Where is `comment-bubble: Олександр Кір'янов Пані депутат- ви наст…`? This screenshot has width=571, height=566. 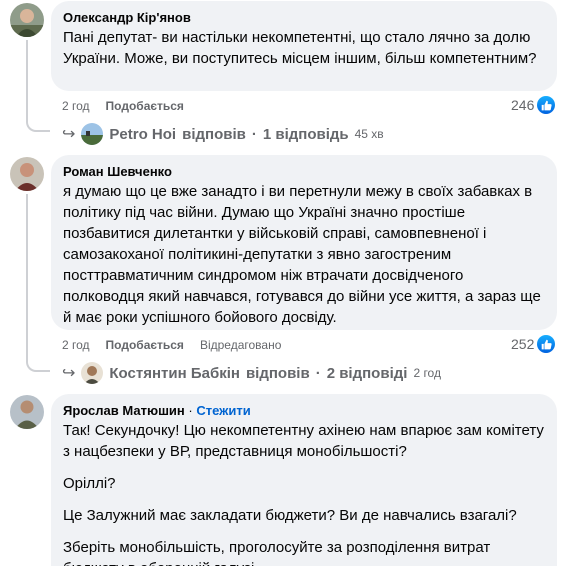 comment-bubble: Олександр Кір'янов Пані депутат- ви наст… is located at coordinates (304, 46).